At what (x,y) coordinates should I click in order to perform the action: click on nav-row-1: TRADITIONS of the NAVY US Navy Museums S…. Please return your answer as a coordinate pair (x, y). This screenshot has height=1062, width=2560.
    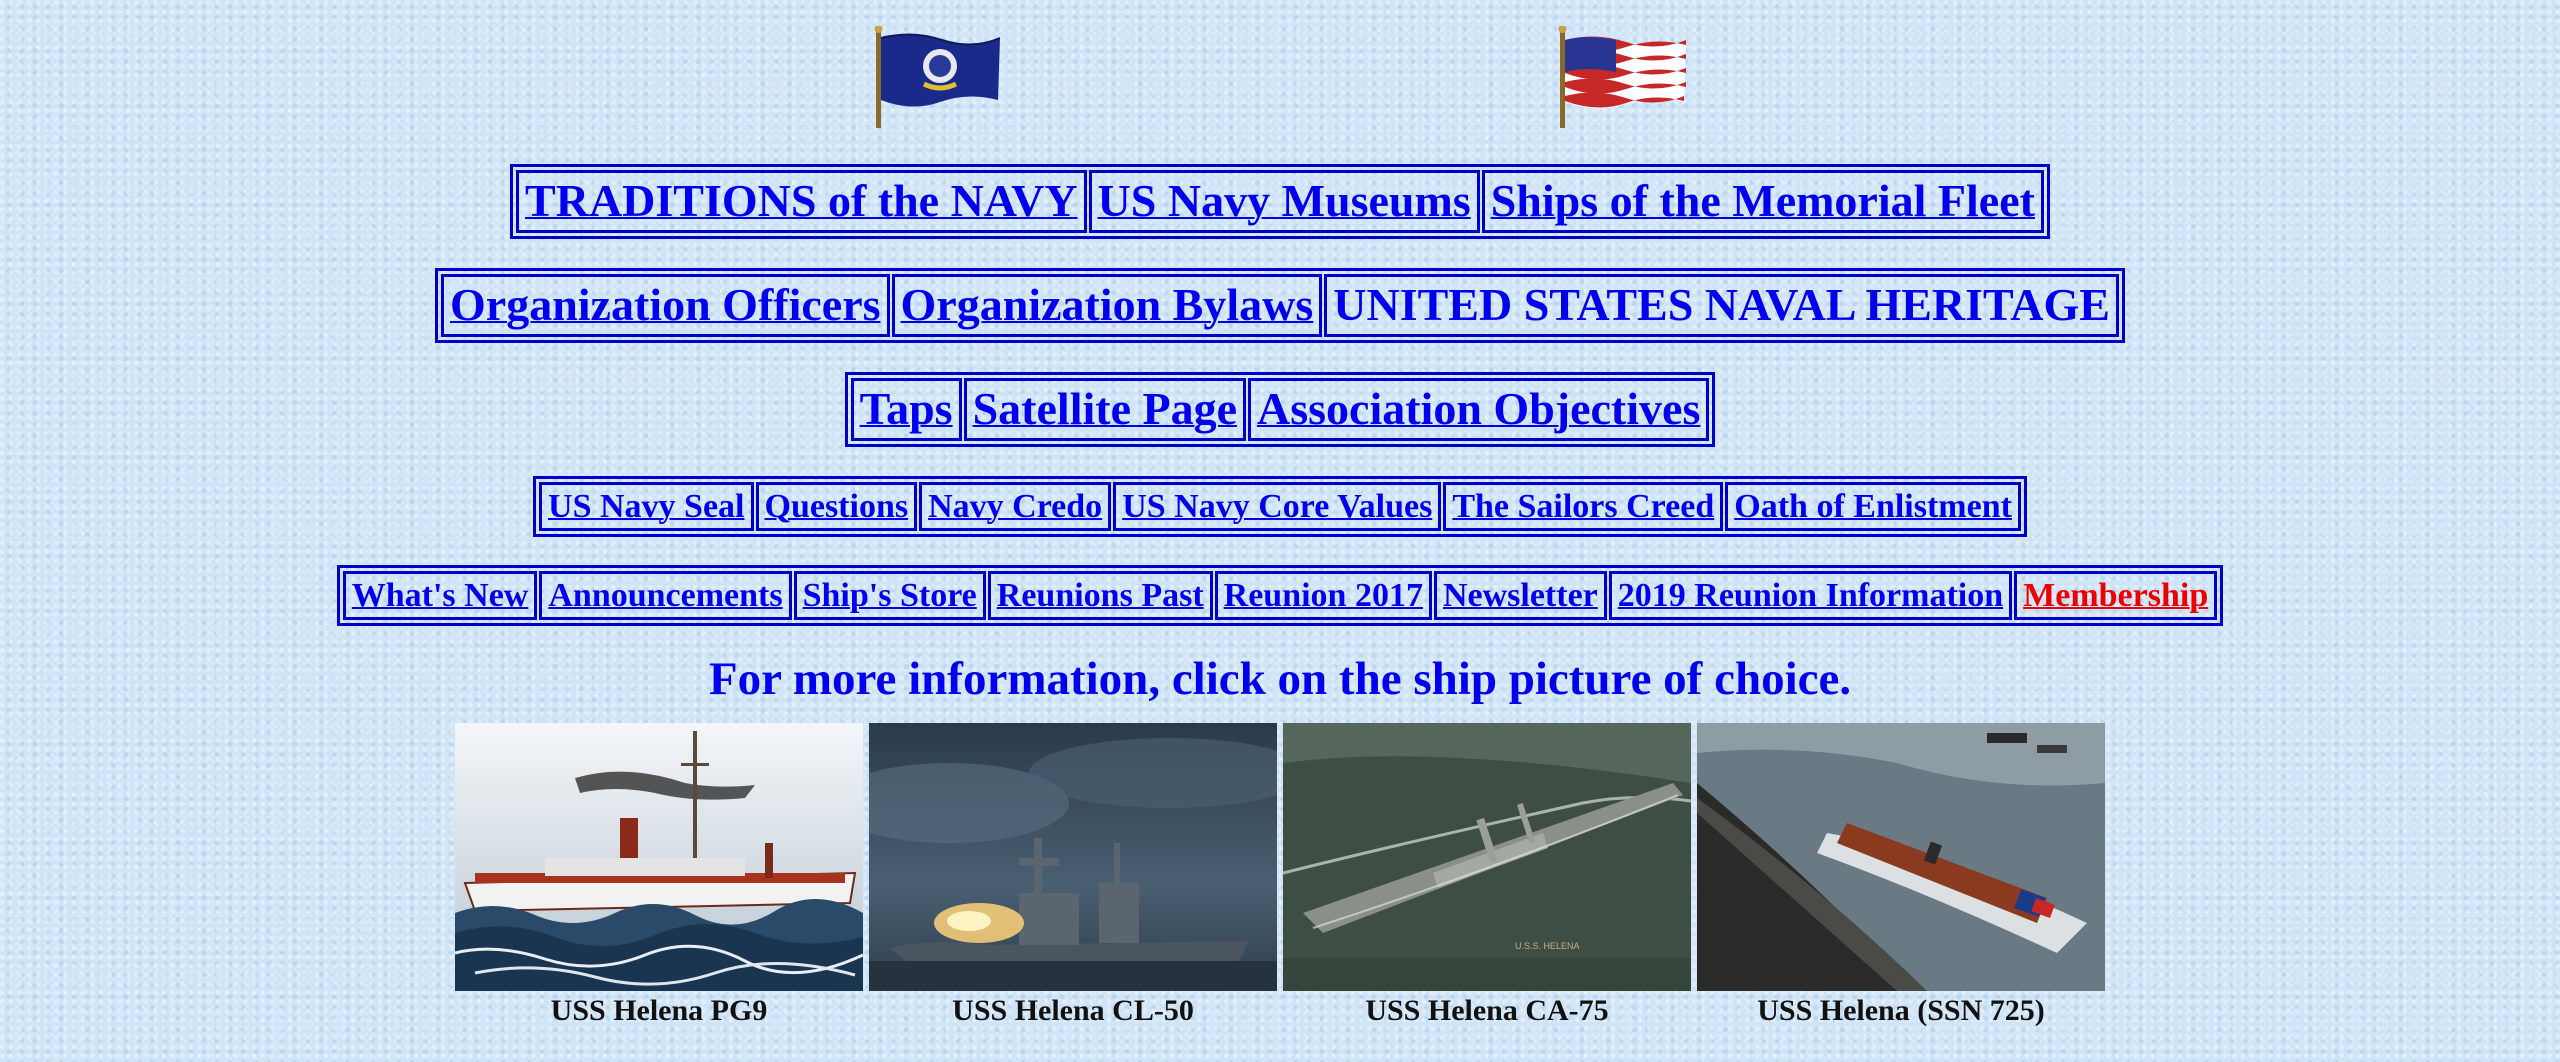
    Looking at the image, I should click on (1280, 201).